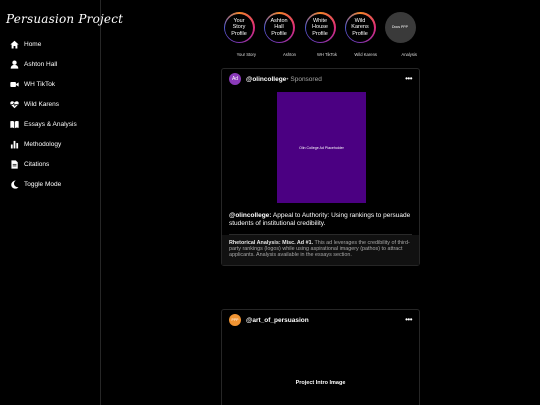 Image resolution: width=540 pixels, height=405 pixels. What do you see at coordinates (42, 104) in the screenshot?
I see `nav-item-label: Wild Karens` at bounding box center [42, 104].